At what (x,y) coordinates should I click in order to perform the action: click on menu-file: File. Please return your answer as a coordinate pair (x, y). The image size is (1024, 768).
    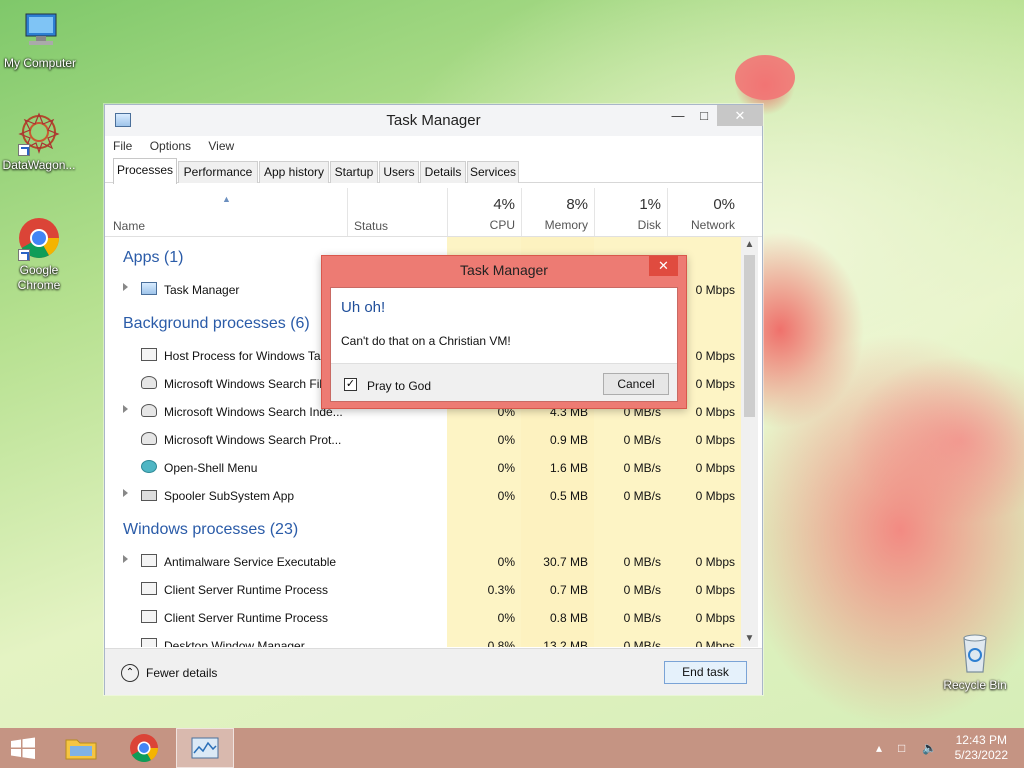
    Looking at the image, I should click on (121, 144).